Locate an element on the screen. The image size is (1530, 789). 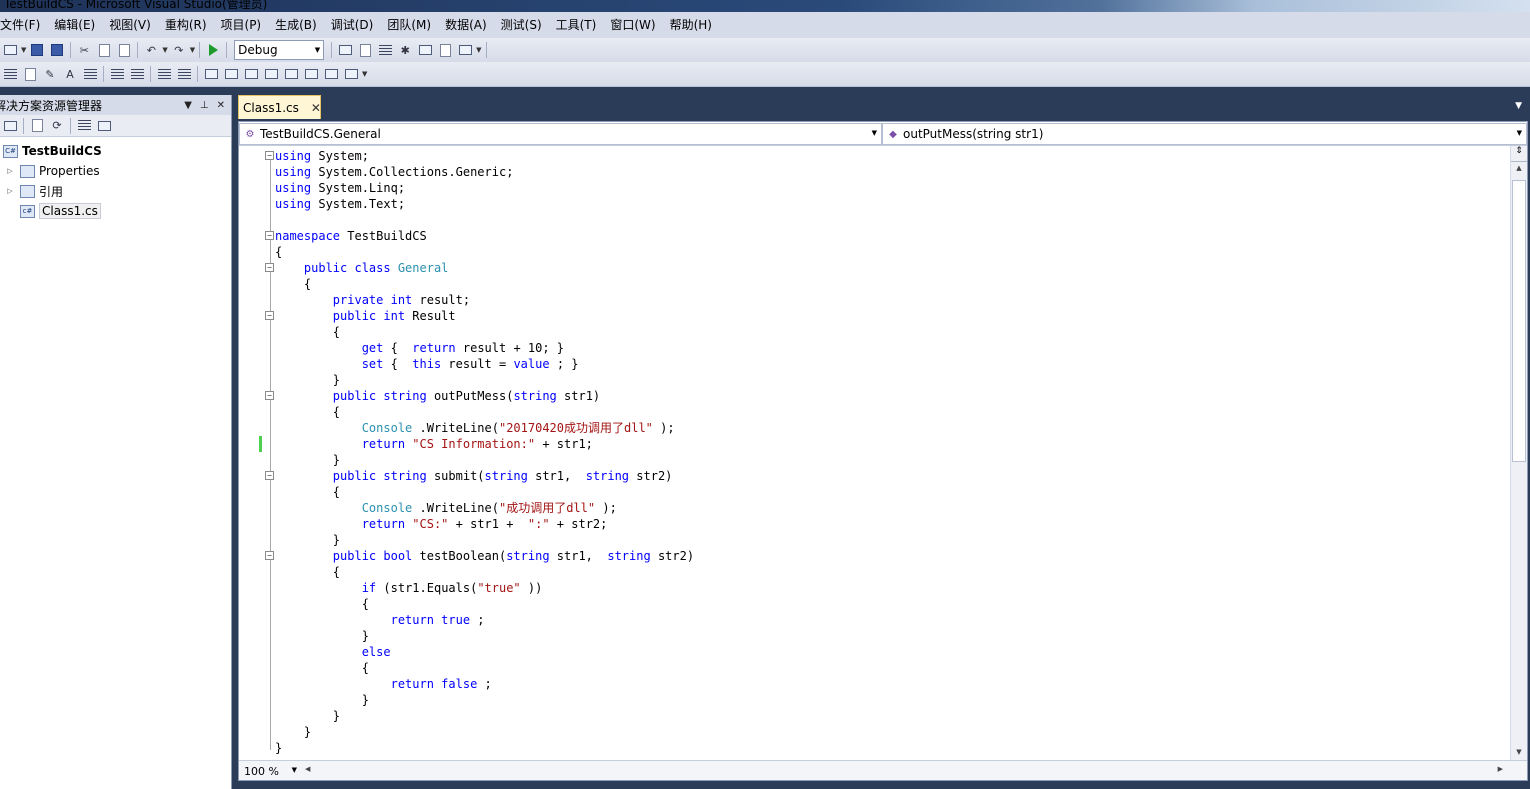
new-project-dropdown-icon: ▼ is located at coordinates (23, 50).